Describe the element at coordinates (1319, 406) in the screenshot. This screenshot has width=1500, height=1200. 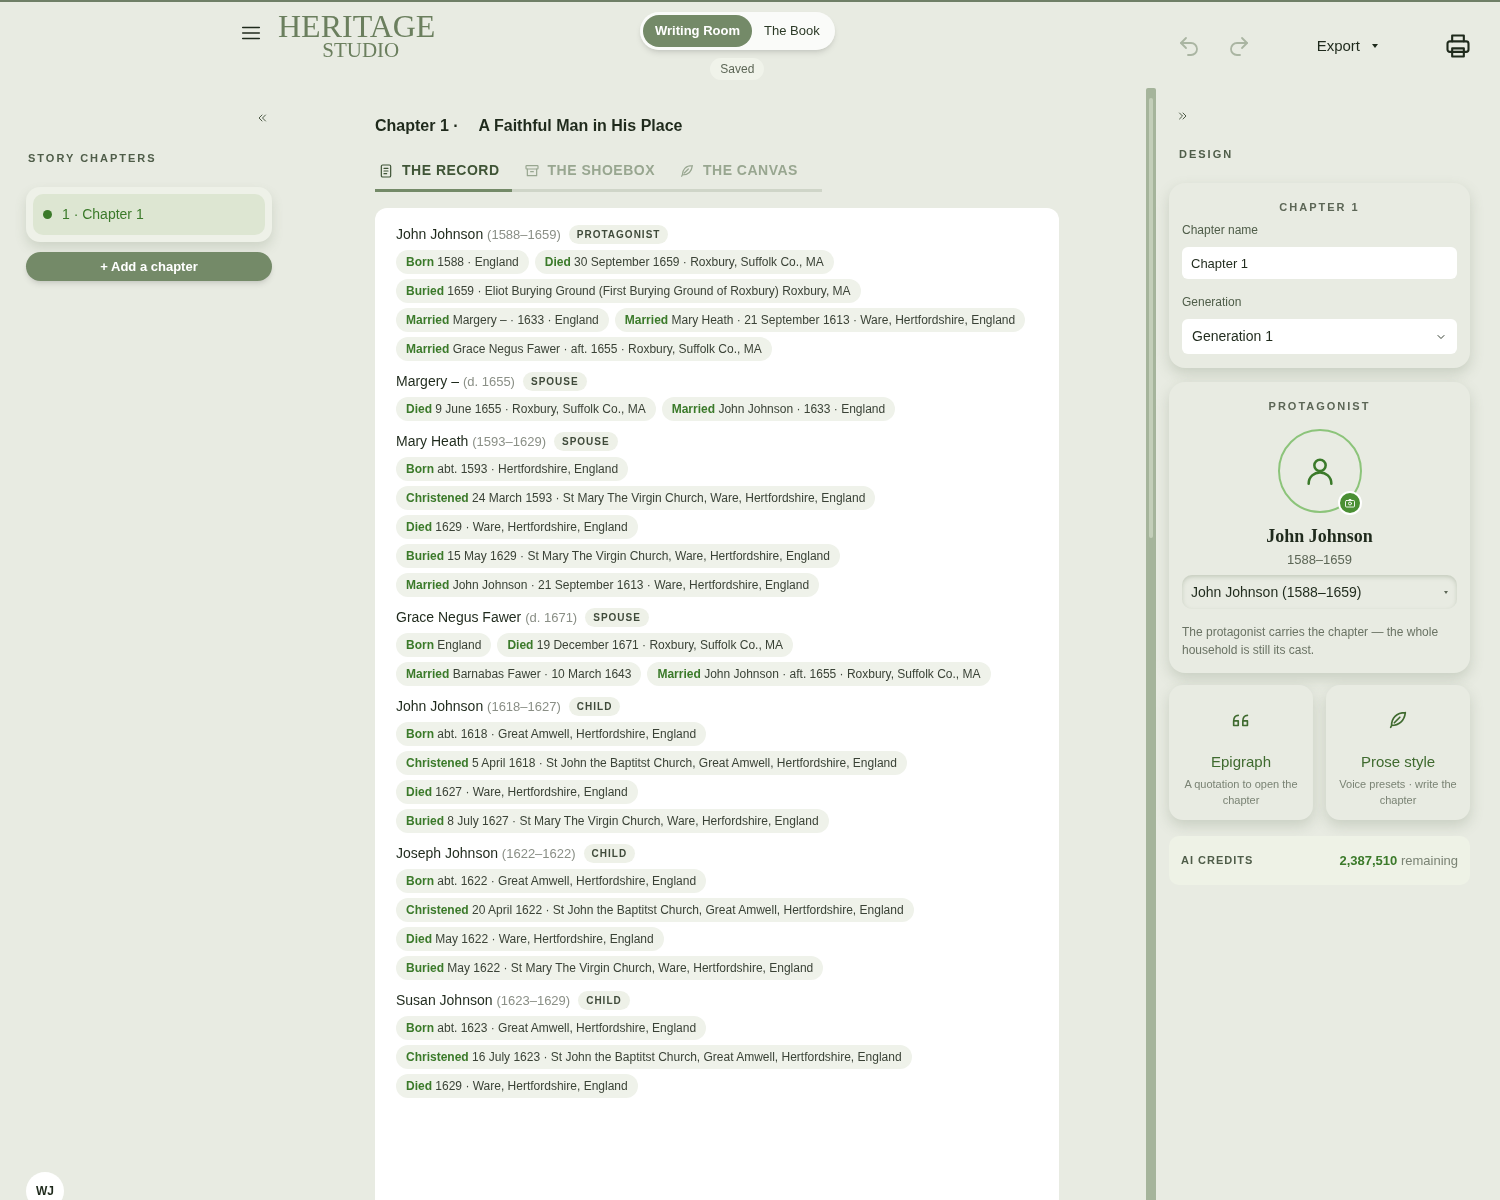
I see `card-heading: PROTAGONIST` at that location.